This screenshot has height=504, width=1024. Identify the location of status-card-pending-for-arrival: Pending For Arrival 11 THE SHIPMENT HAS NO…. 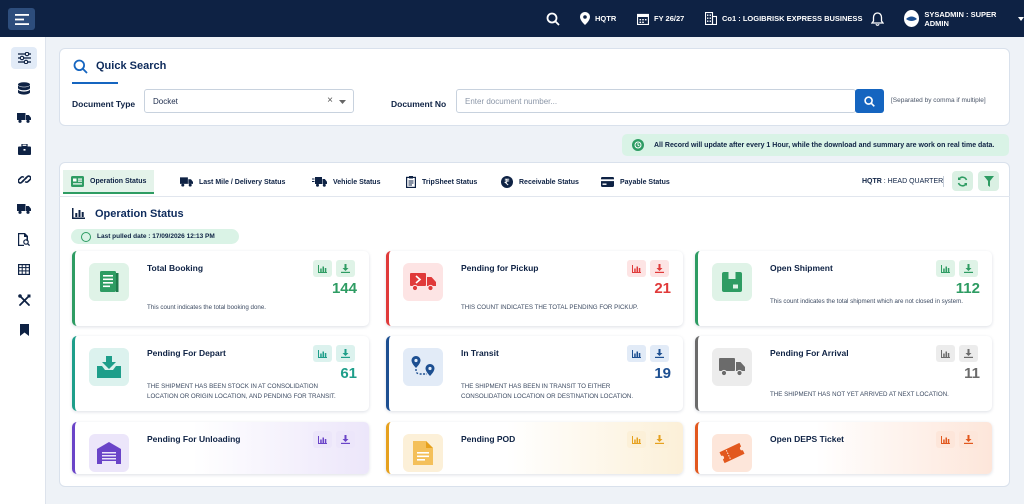
(843, 373).